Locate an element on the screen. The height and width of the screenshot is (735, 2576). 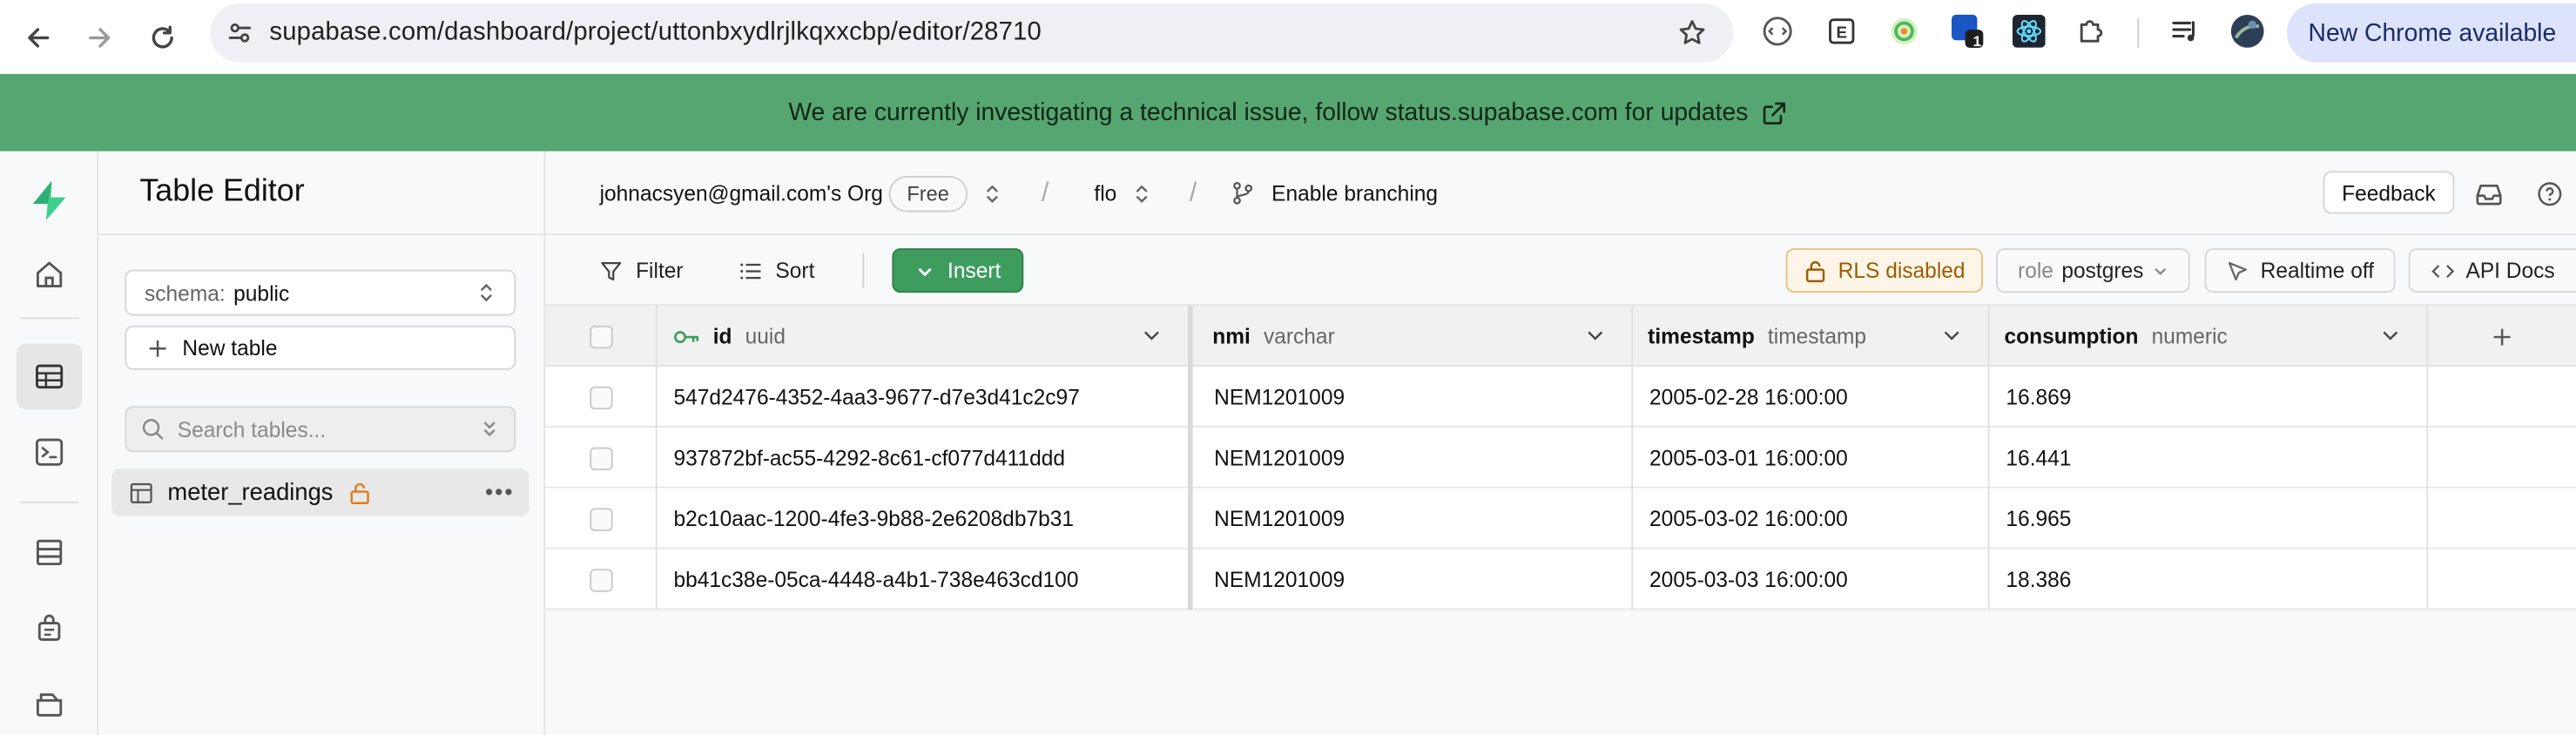
column-header-consumption: consumption numeric is located at coordinates (2209, 337).